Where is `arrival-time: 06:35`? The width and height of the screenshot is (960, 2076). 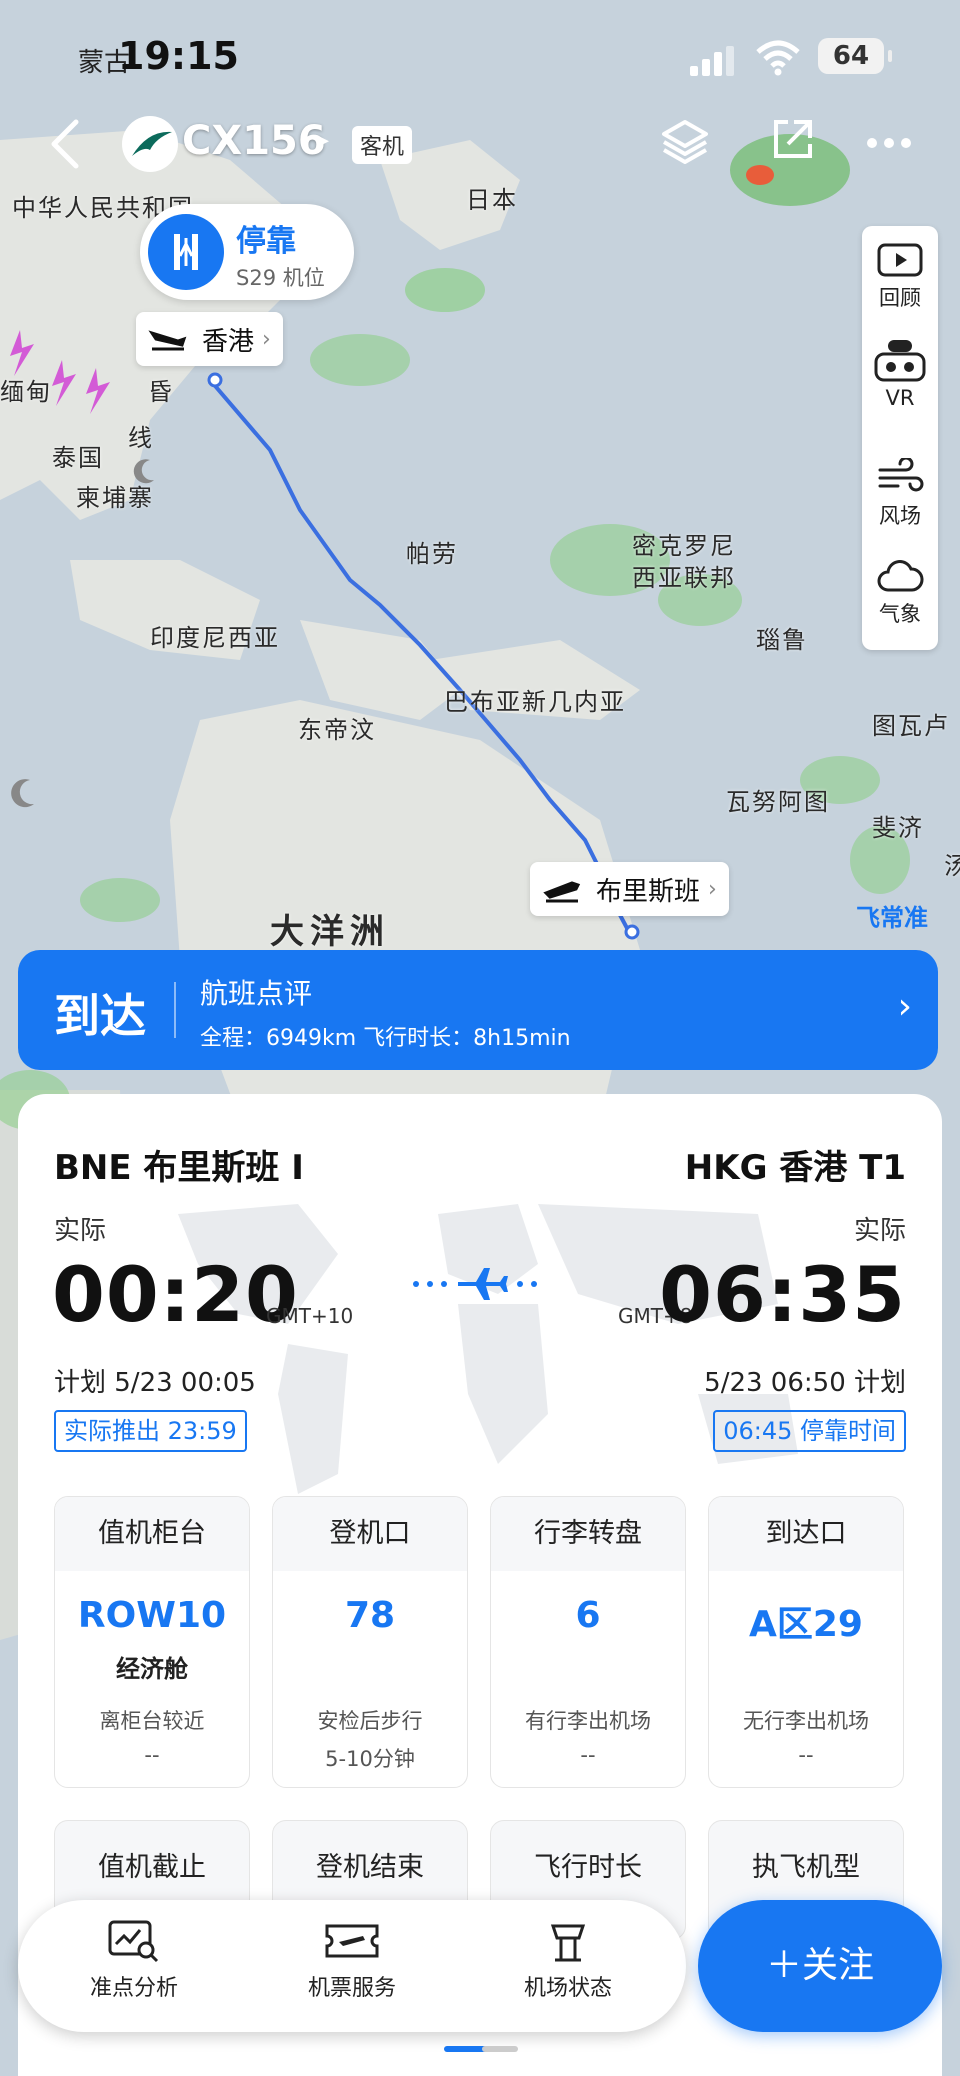 arrival-time: 06:35 is located at coordinates (782, 1294).